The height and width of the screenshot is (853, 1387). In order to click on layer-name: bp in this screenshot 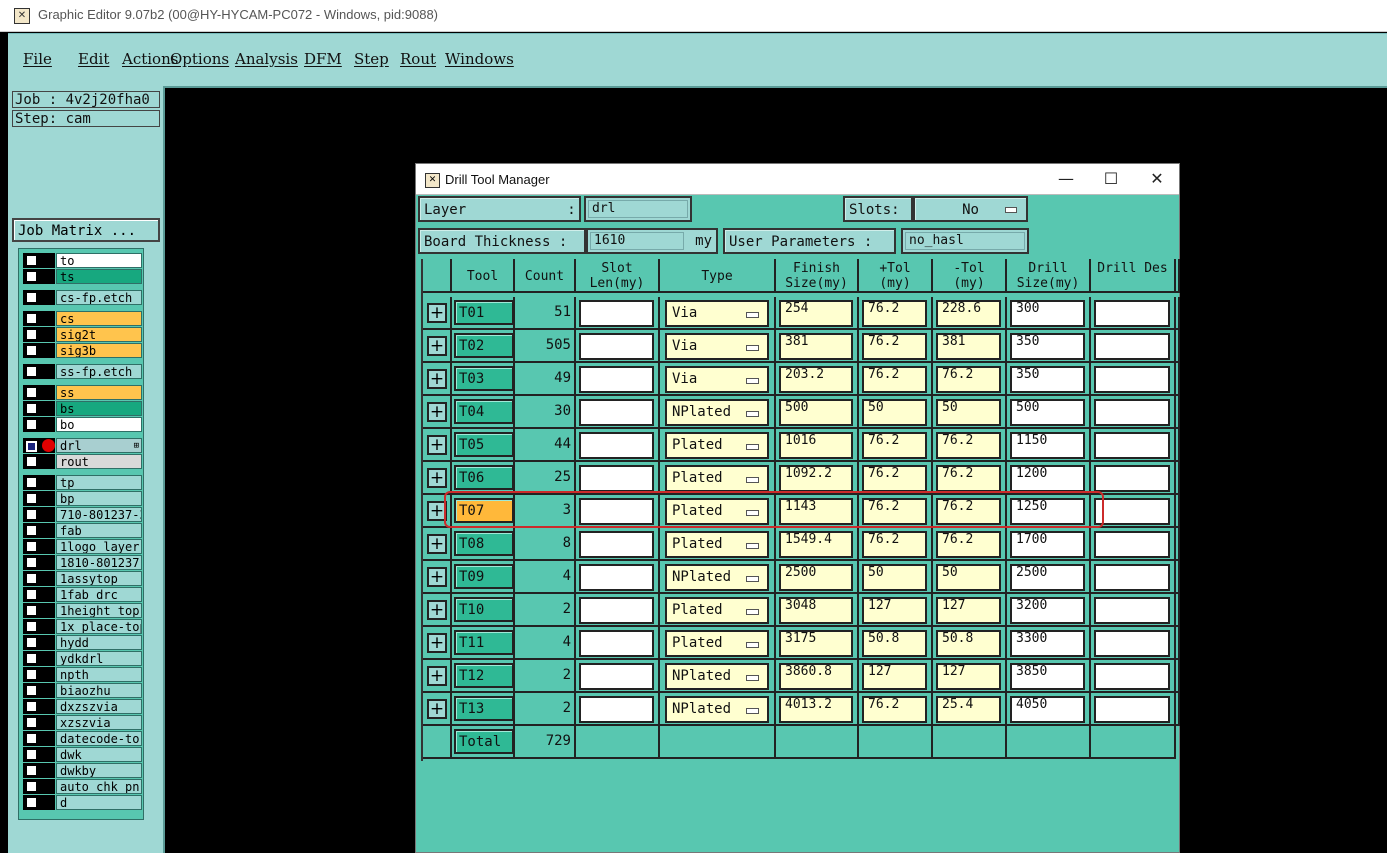, I will do `click(99, 498)`.